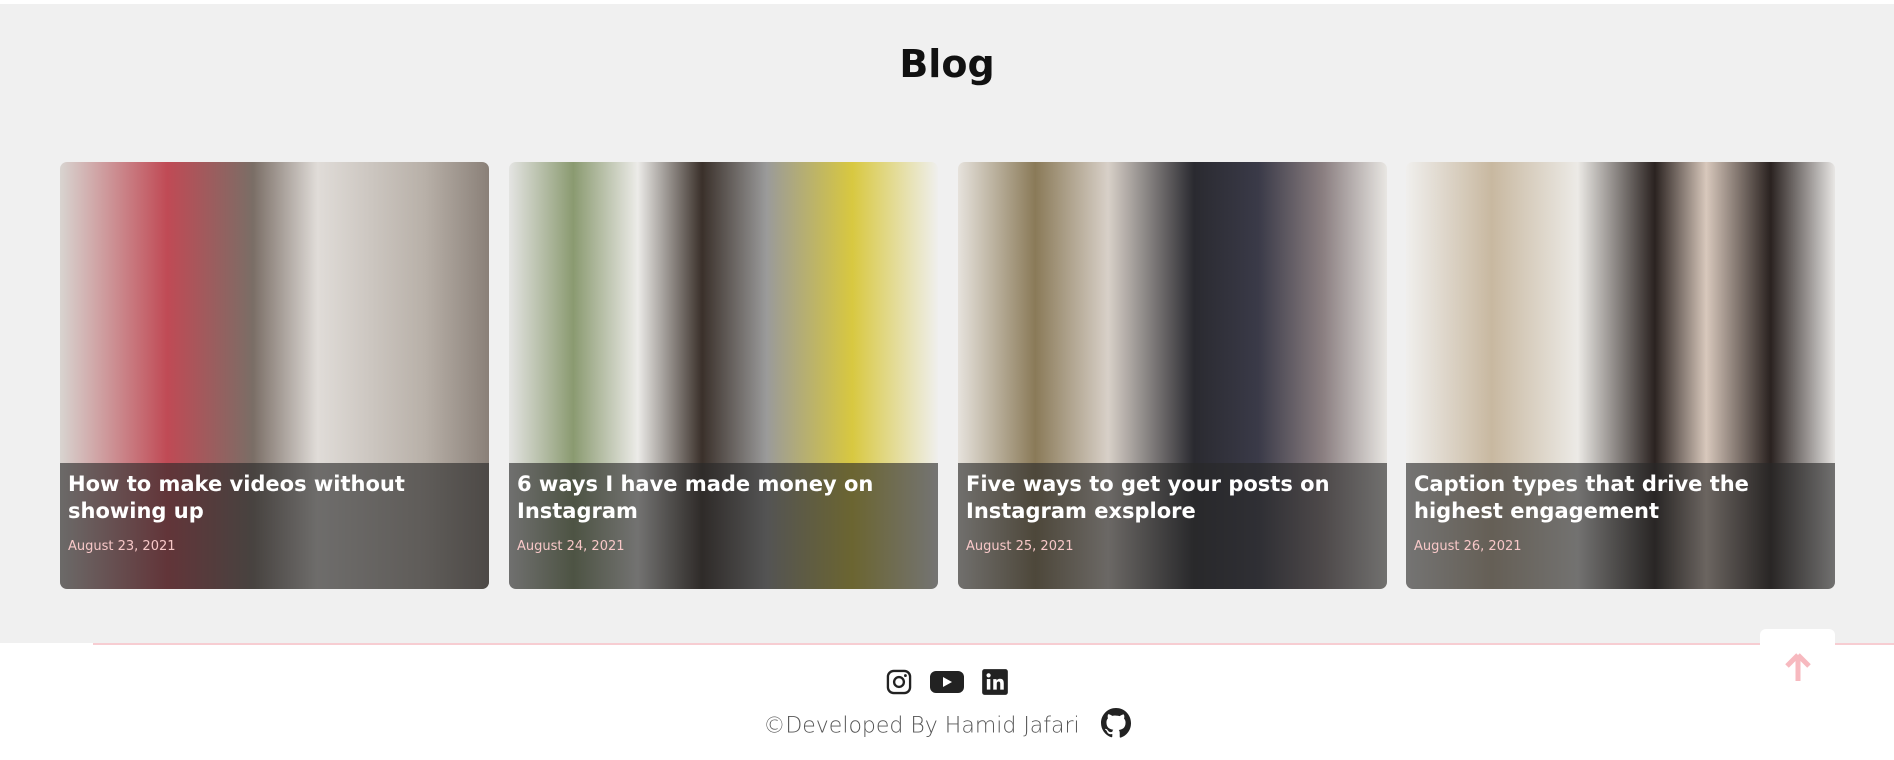 The width and height of the screenshot is (1894, 760). I want to click on footer-credit: ©Developed By Hamid Jafari, so click(947, 726).